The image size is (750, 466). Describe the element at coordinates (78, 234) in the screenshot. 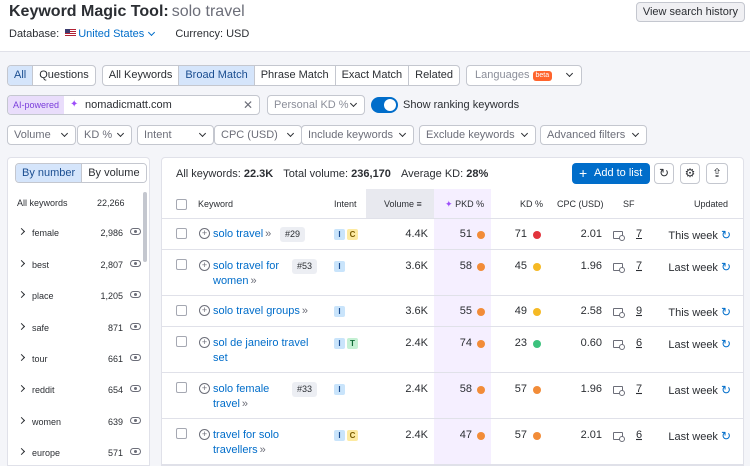

I see `group-item: female 2,986` at that location.